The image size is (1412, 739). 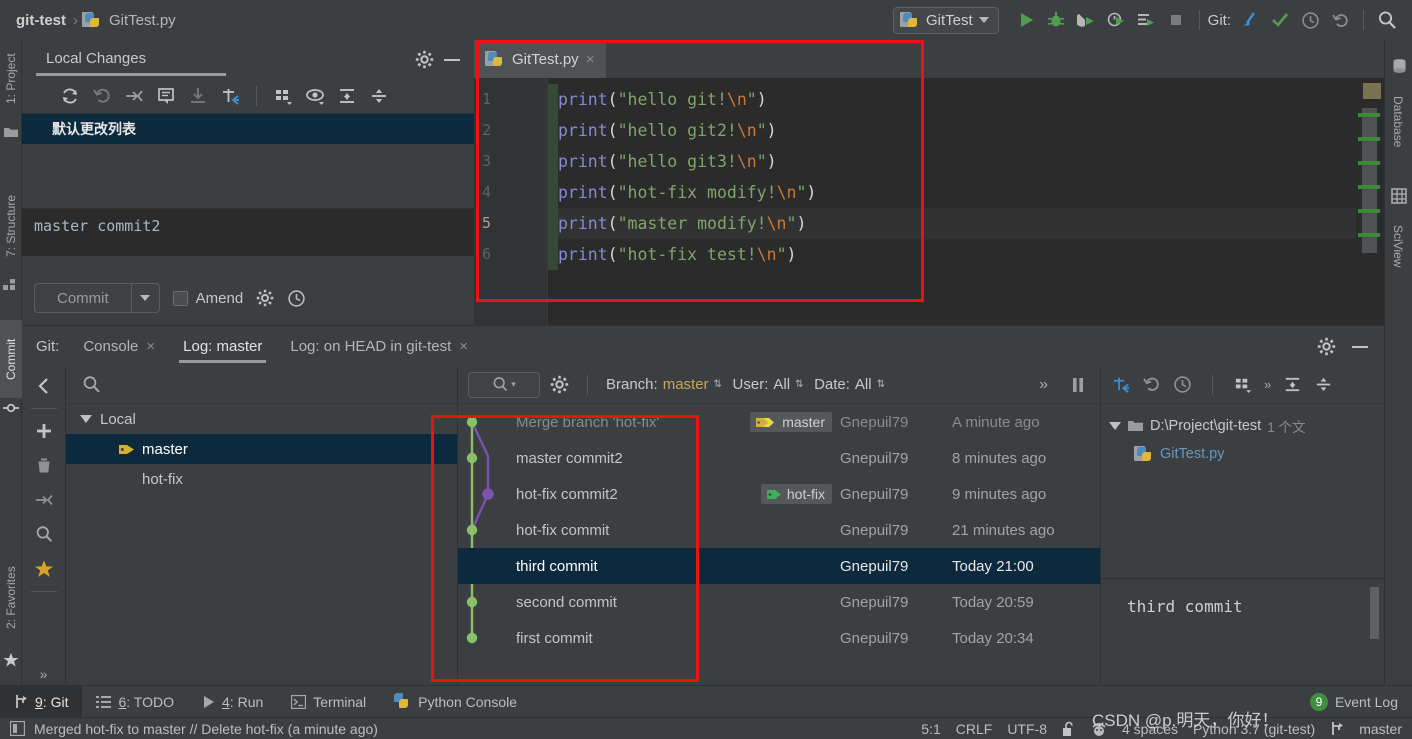 What do you see at coordinates (540, 59) in the screenshot?
I see `editor-tab-gittest: GitTest.py ×` at bounding box center [540, 59].